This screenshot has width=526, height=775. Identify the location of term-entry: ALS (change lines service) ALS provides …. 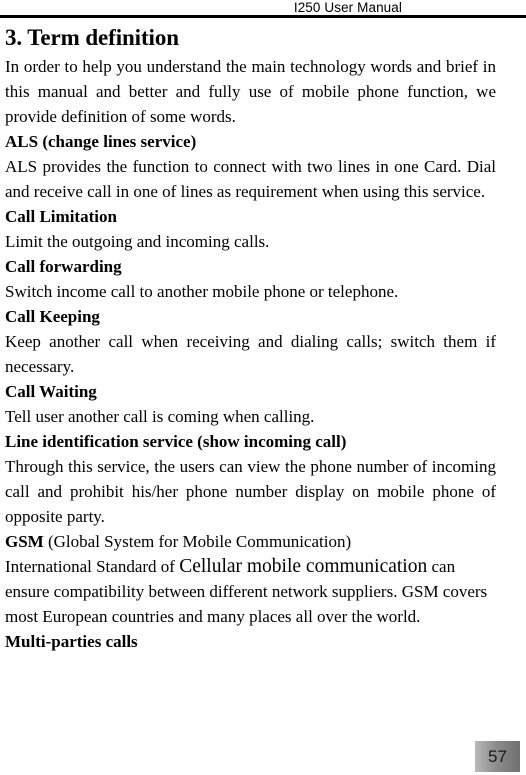
(250, 166).